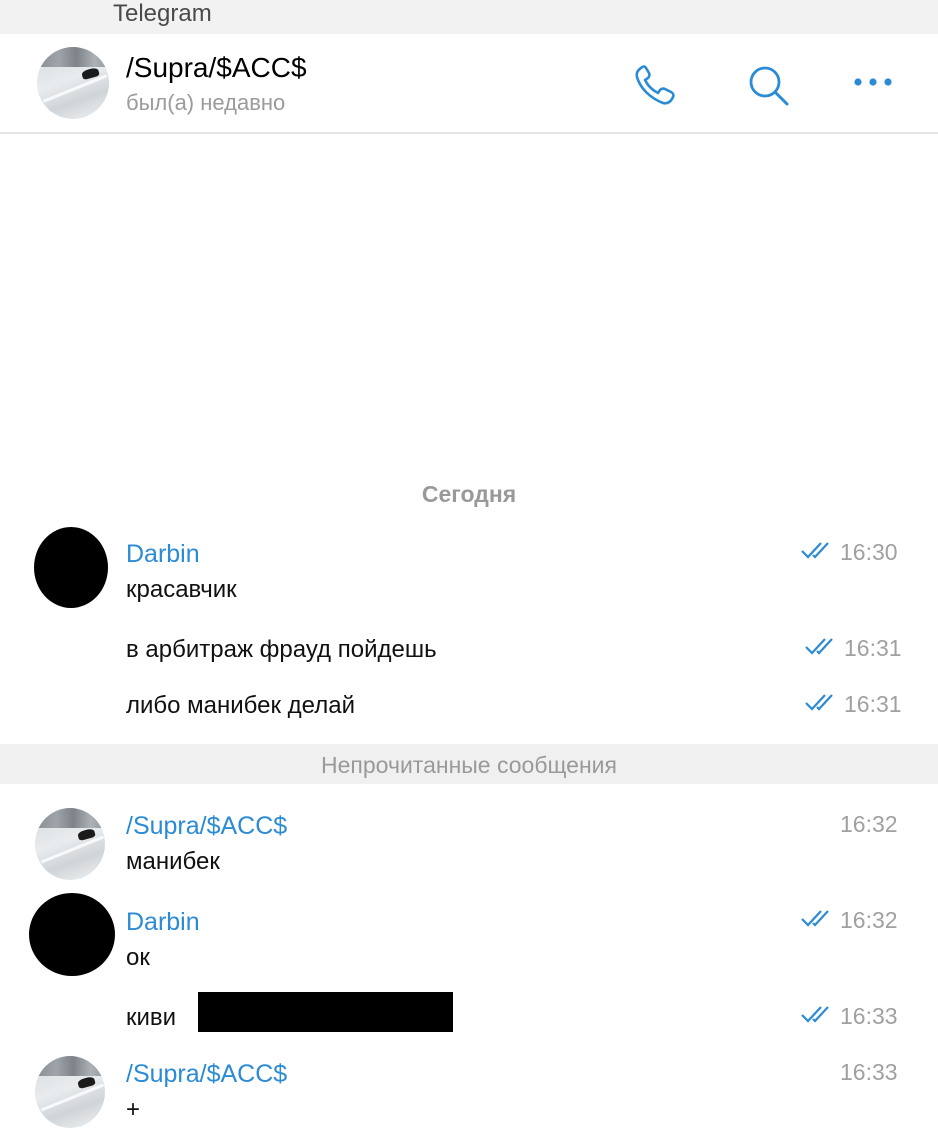 The height and width of the screenshot is (1136, 938). I want to click on window-titlebar: Telegram, so click(469, 17).